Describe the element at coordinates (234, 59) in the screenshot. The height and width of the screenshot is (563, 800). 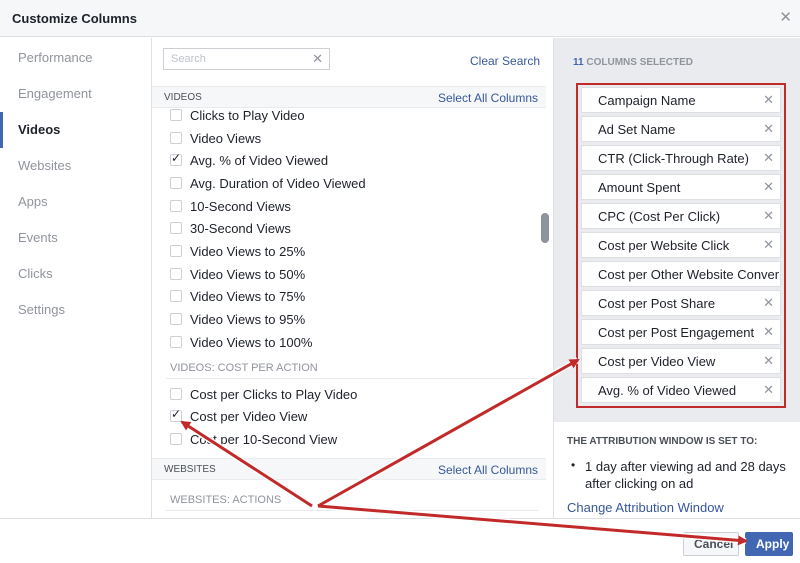
I see `search-input` at that location.